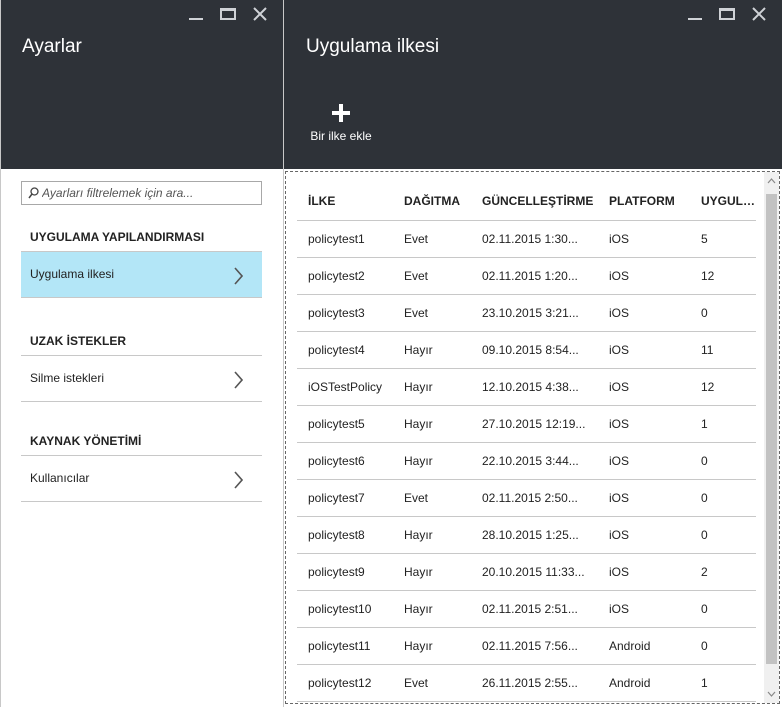 The width and height of the screenshot is (782, 707). What do you see at coordinates (771, 181) in the screenshot?
I see `scroll-up-icon` at bounding box center [771, 181].